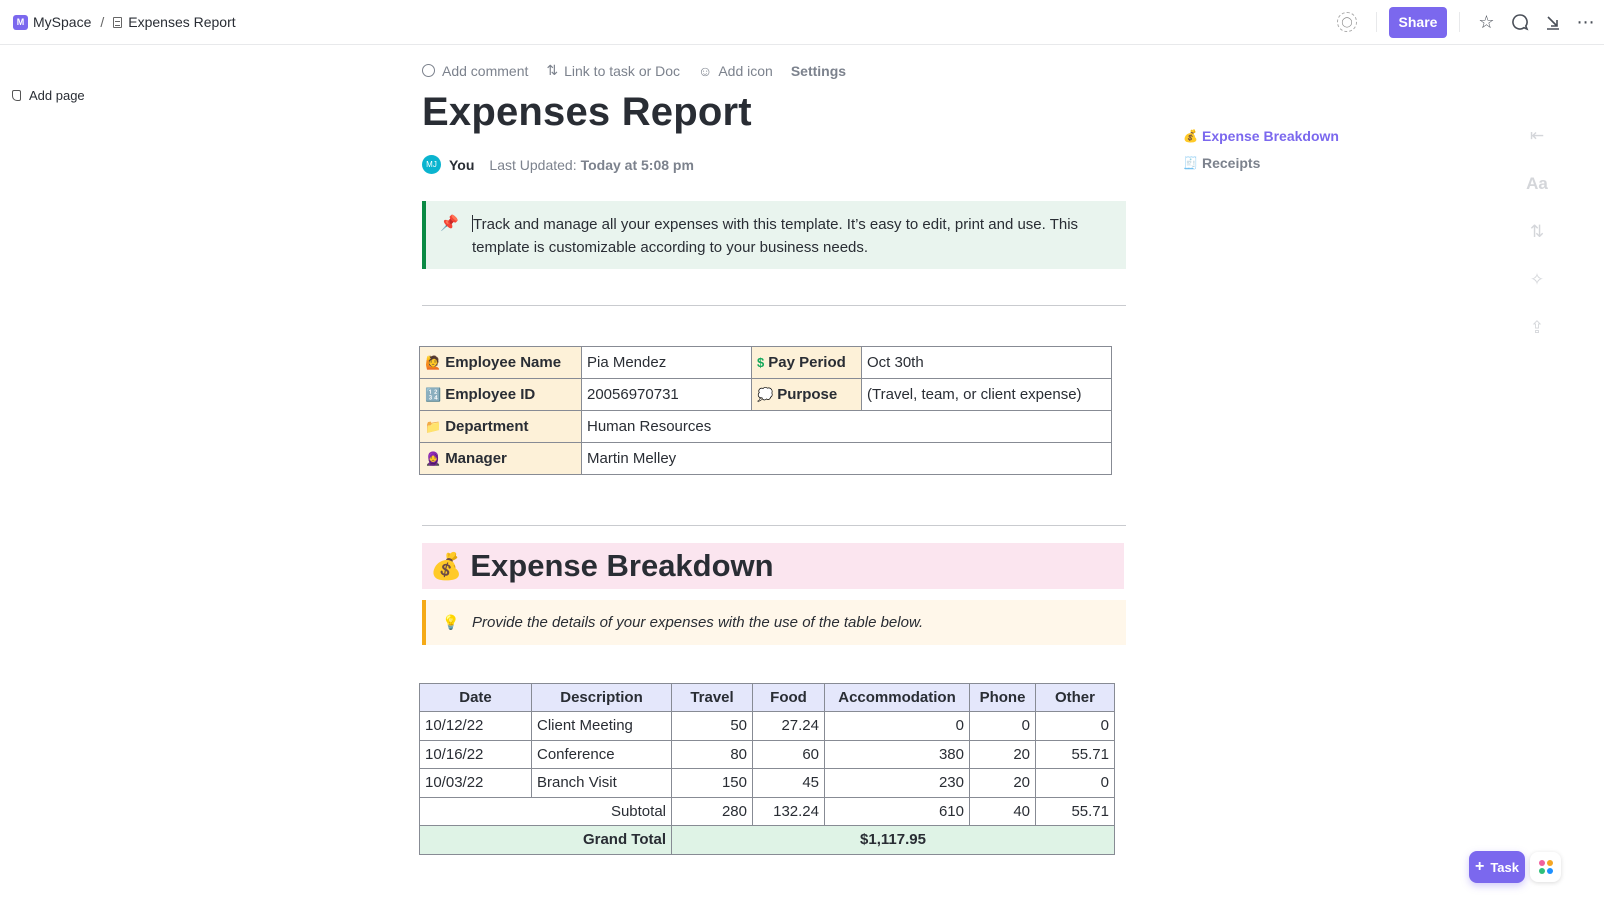 This screenshot has height=911, width=1604. Describe the element at coordinates (545, 811) in the screenshot. I see `subtotal-label: Subtotal` at that location.